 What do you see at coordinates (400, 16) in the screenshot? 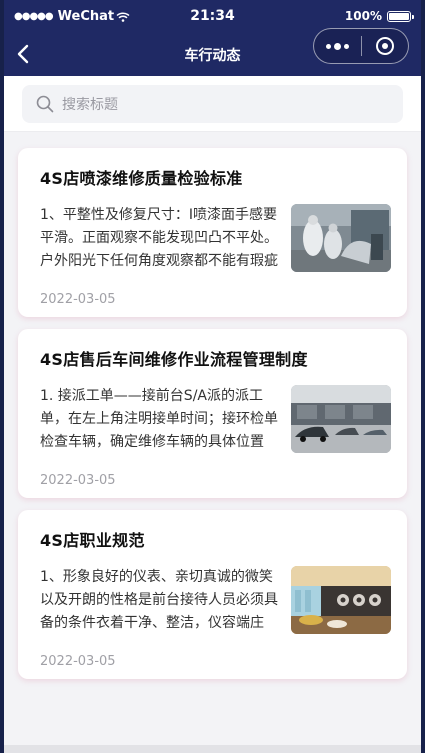
I see `battery-icon` at bounding box center [400, 16].